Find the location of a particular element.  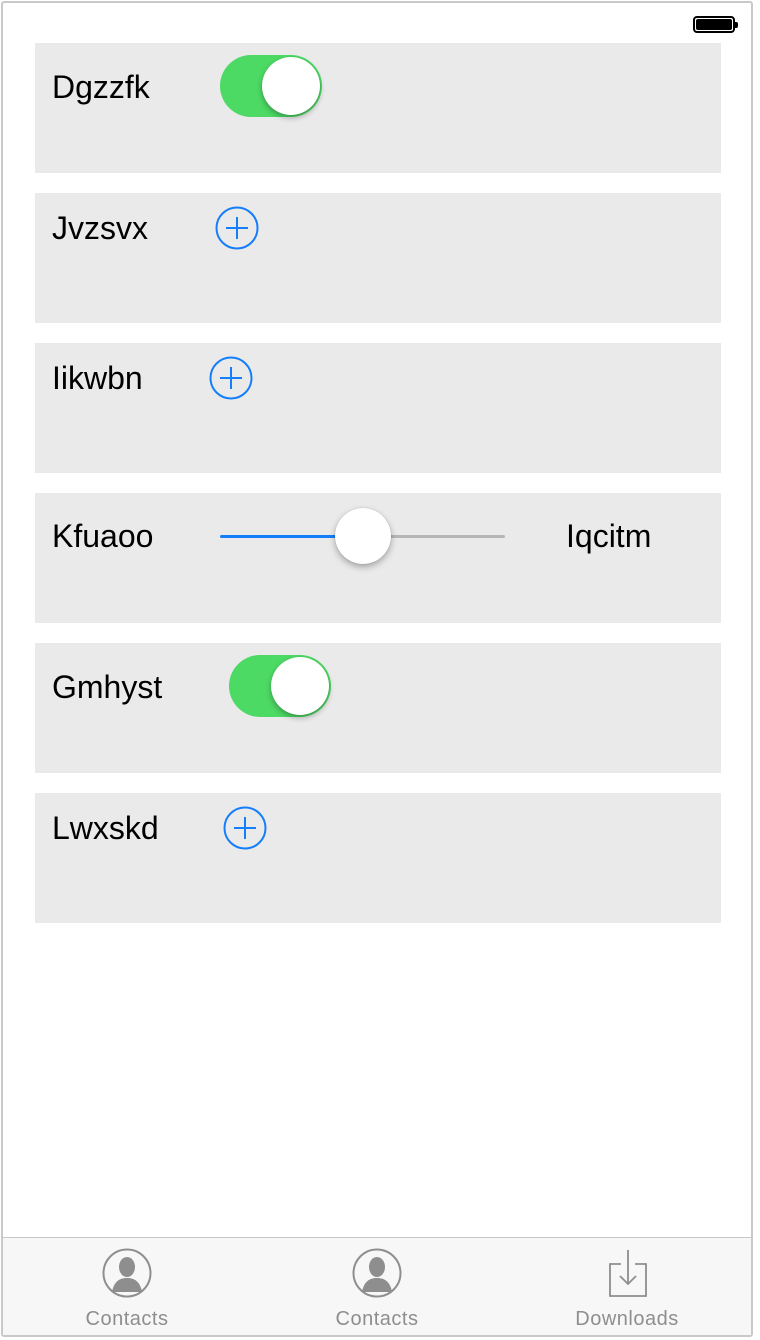

tab-downloads: Downloads is located at coordinates (627, 1286).